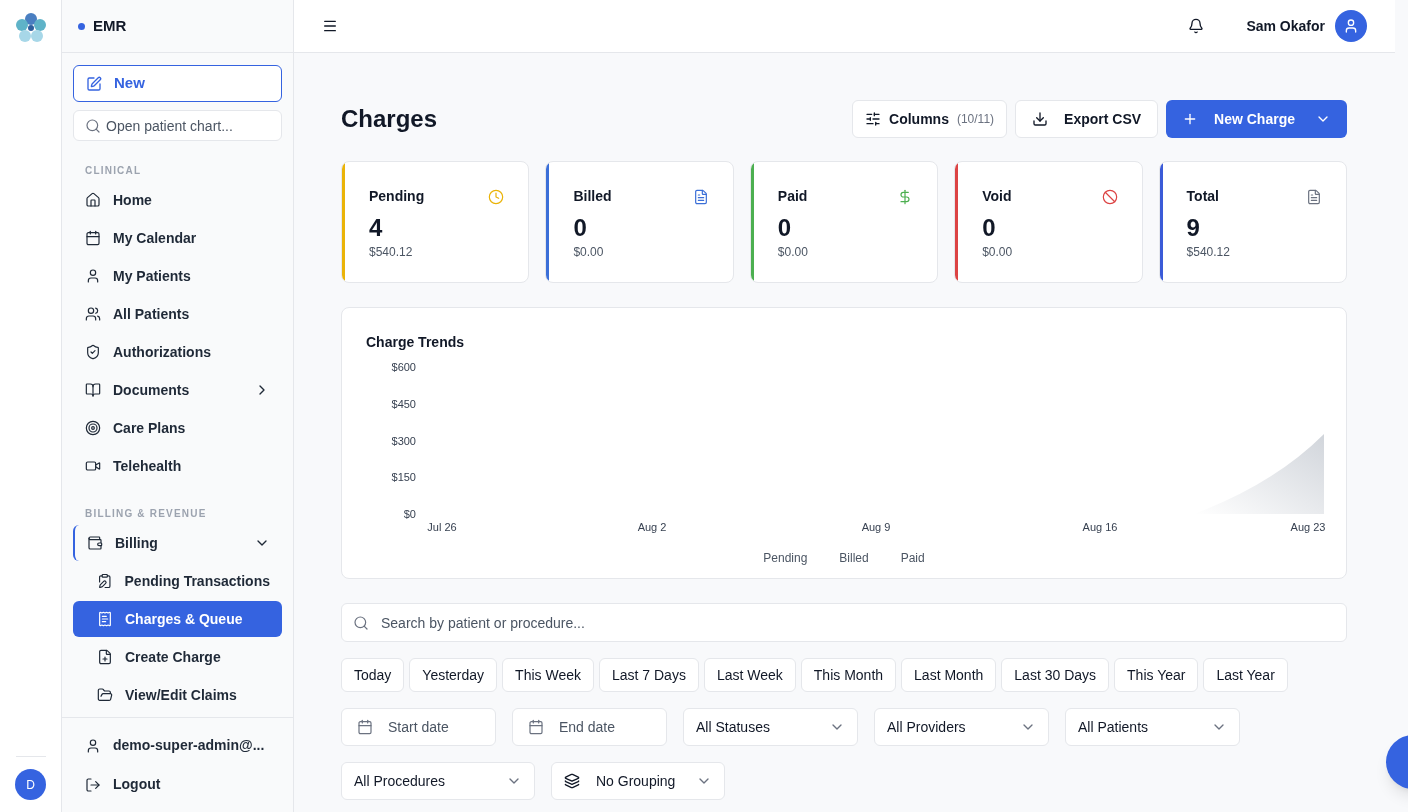  Describe the element at coordinates (105, 581) in the screenshot. I see `clipboard-icon` at that location.